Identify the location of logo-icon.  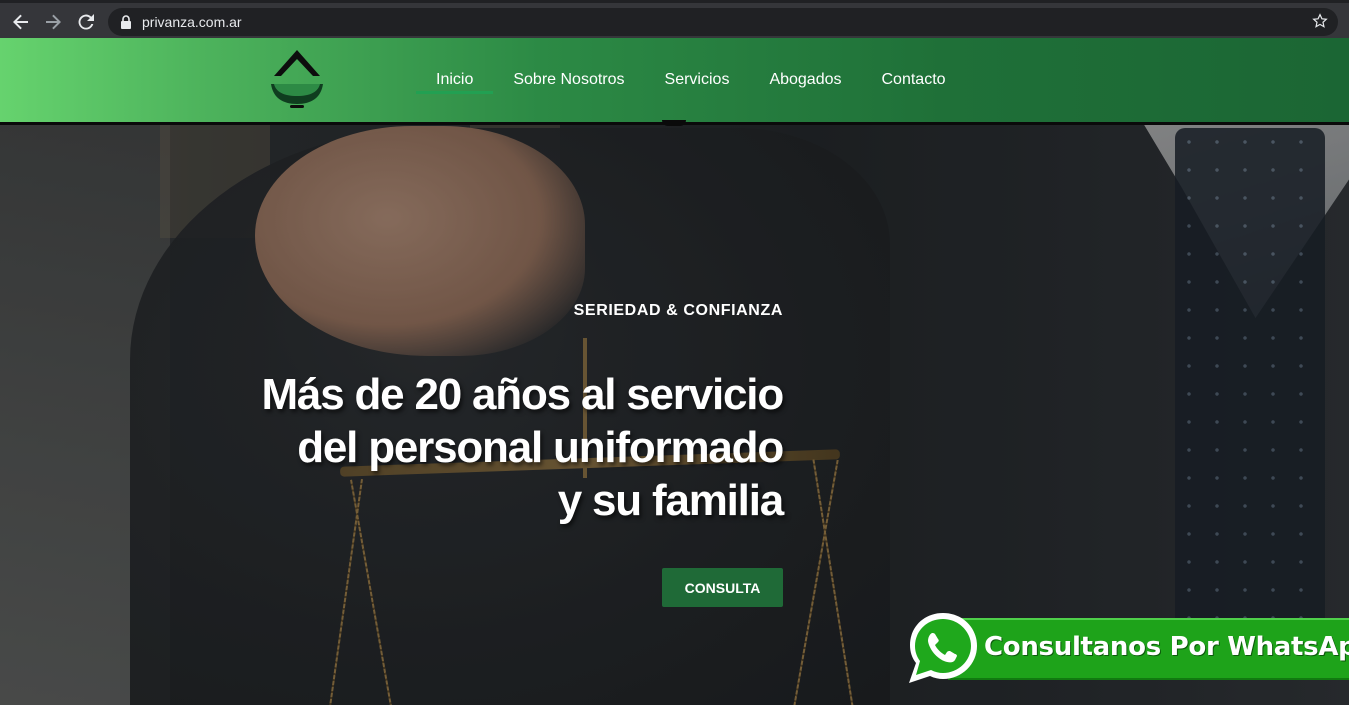
(297, 79).